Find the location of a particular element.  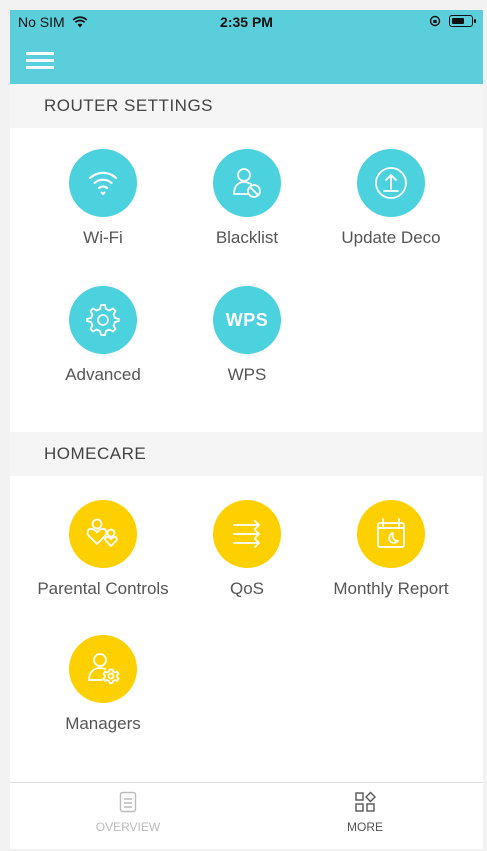

monthly-report-tile: Monthly Report is located at coordinates (391, 550).